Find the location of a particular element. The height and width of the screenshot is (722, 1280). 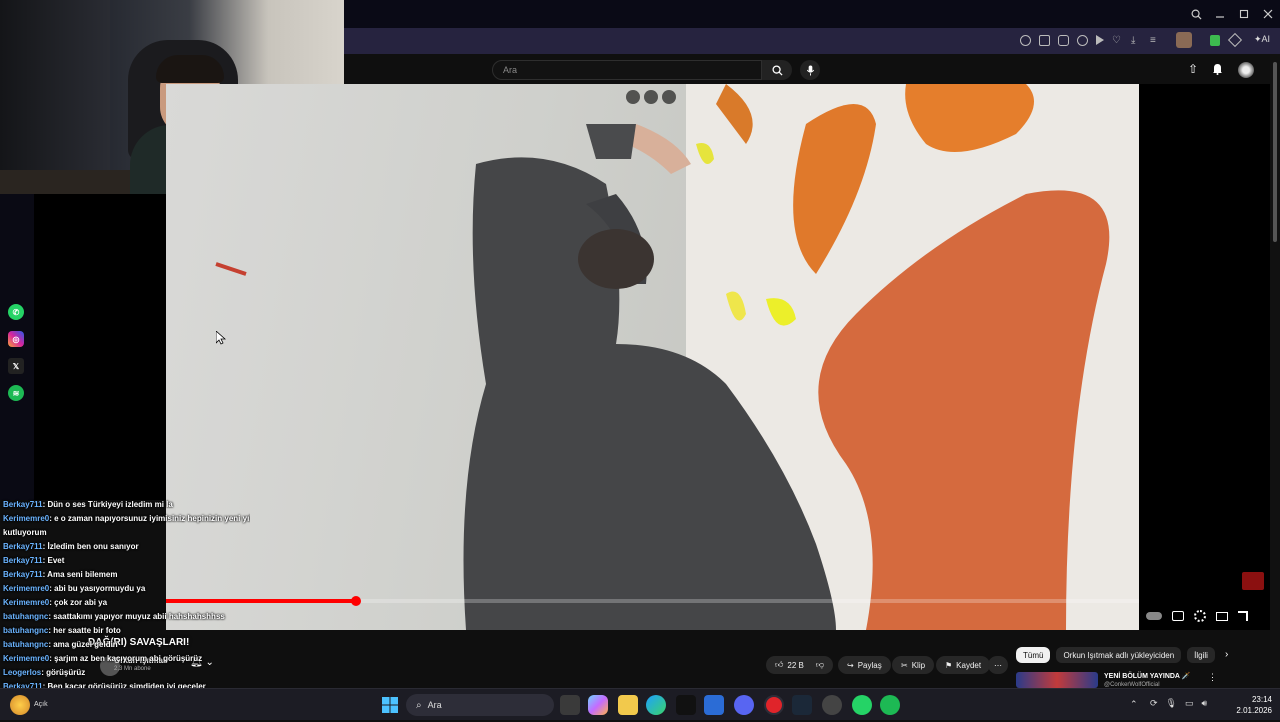

save-button: ⚑ Kaydet is located at coordinates (963, 665).